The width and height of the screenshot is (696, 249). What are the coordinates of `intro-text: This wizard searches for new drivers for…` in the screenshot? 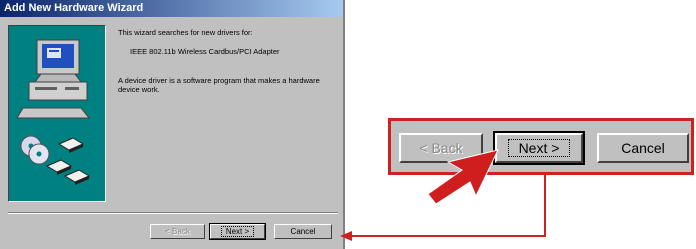 It's located at (185, 32).